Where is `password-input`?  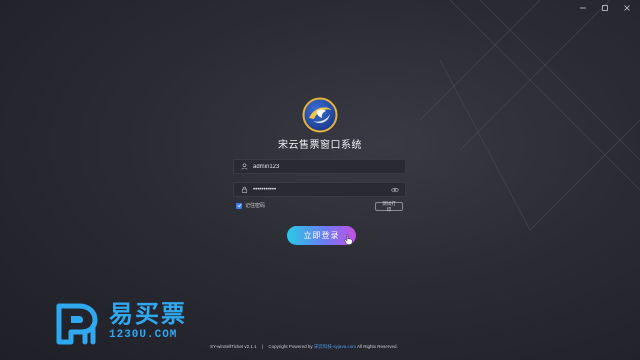
password-input is located at coordinates (319, 189).